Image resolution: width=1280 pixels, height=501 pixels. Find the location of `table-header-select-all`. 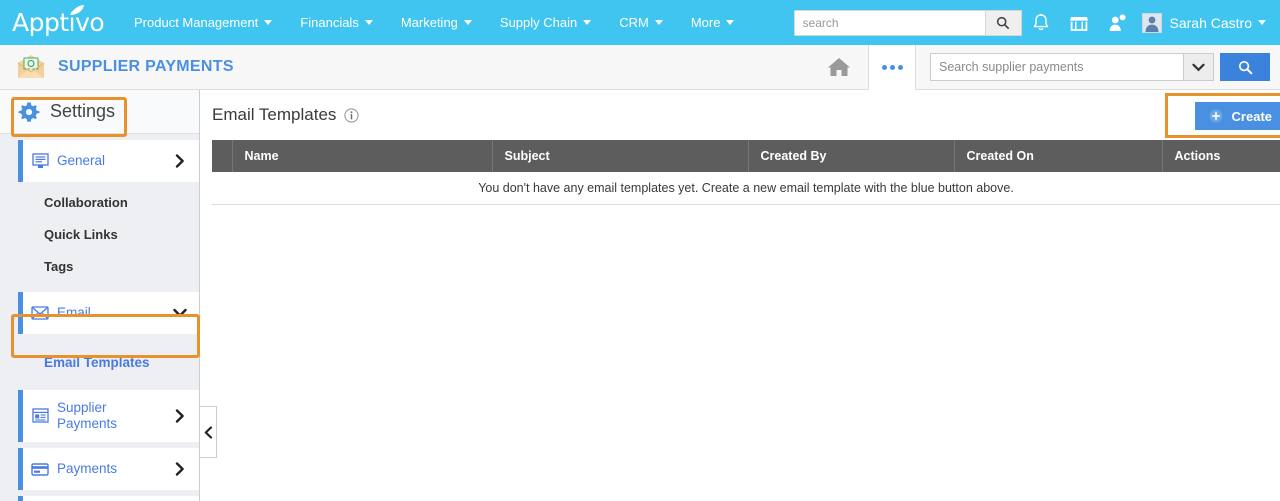

table-header-select-all is located at coordinates (222, 156).